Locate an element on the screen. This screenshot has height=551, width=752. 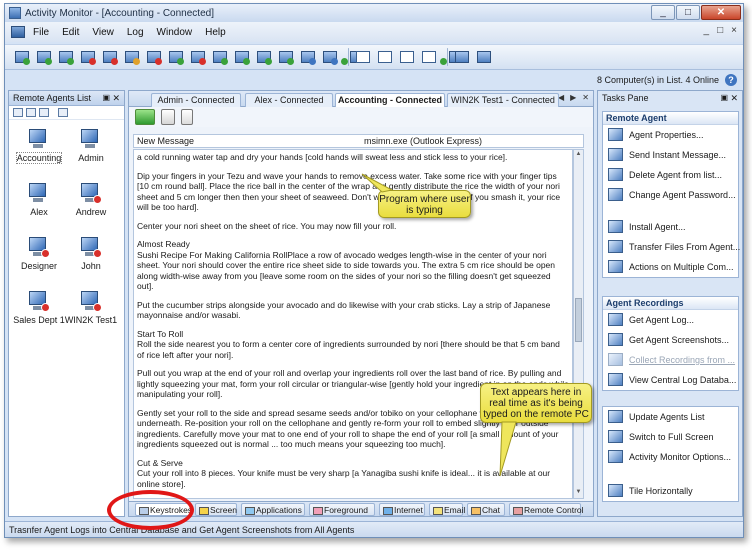
menu-view: View is located at coordinates (103, 32).